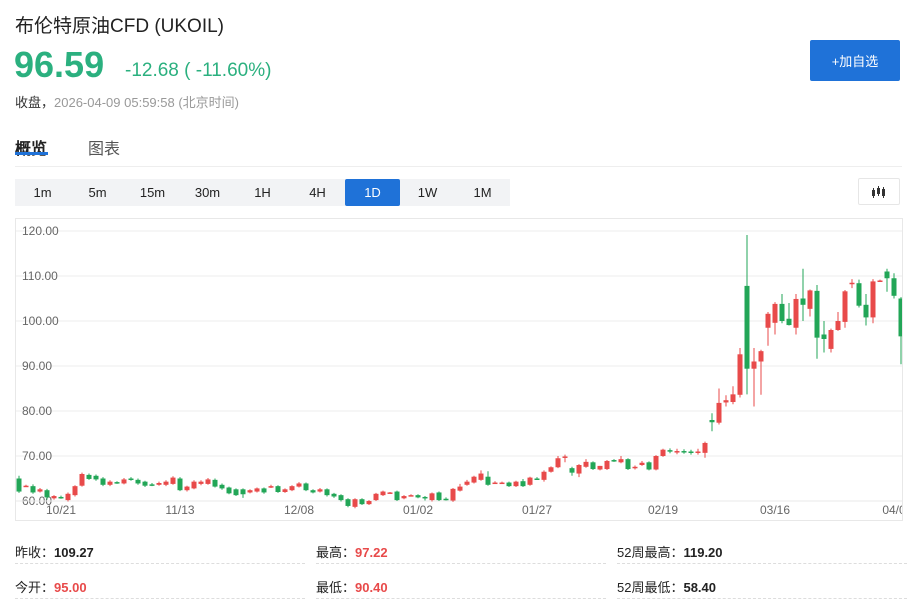  What do you see at coordinates (104, 147) in the screenshot?
I see `tab-chart: 图表` at bounding box center [104, 147].